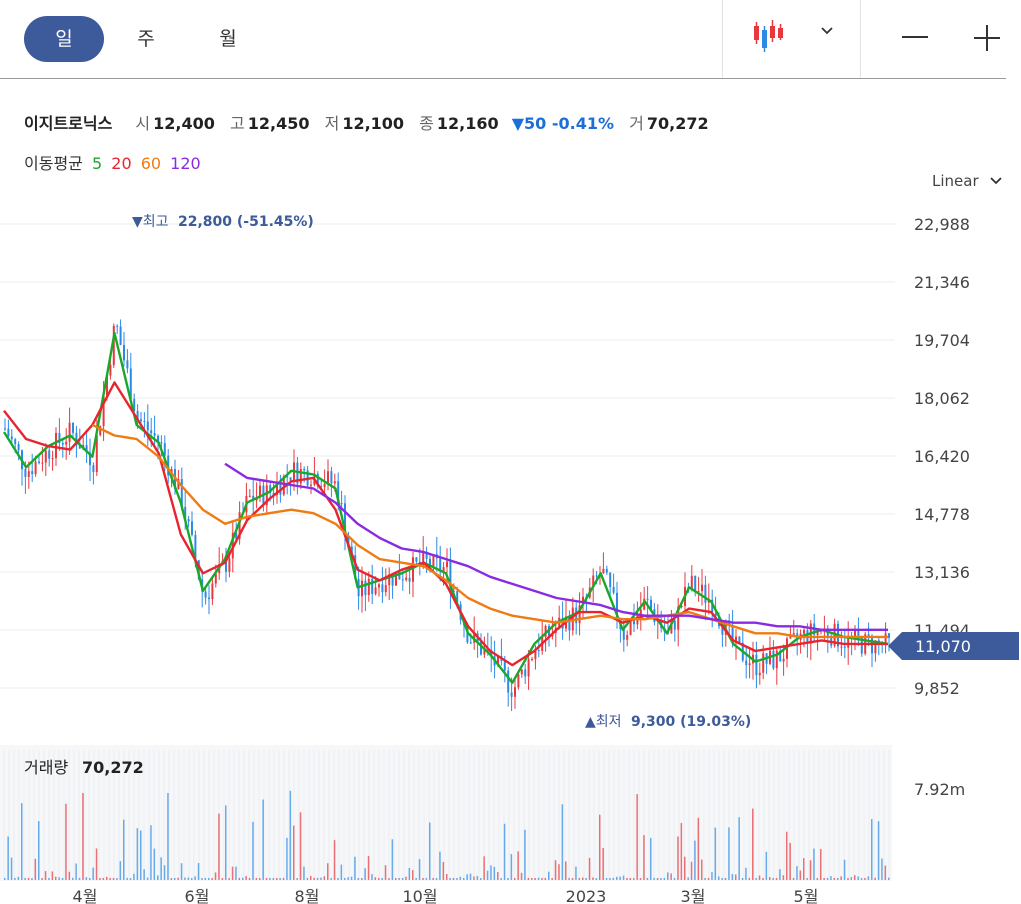 This screenshot has width=1021, height=904. I want to click on price-tick-label: 18,062, so click(942, 398).